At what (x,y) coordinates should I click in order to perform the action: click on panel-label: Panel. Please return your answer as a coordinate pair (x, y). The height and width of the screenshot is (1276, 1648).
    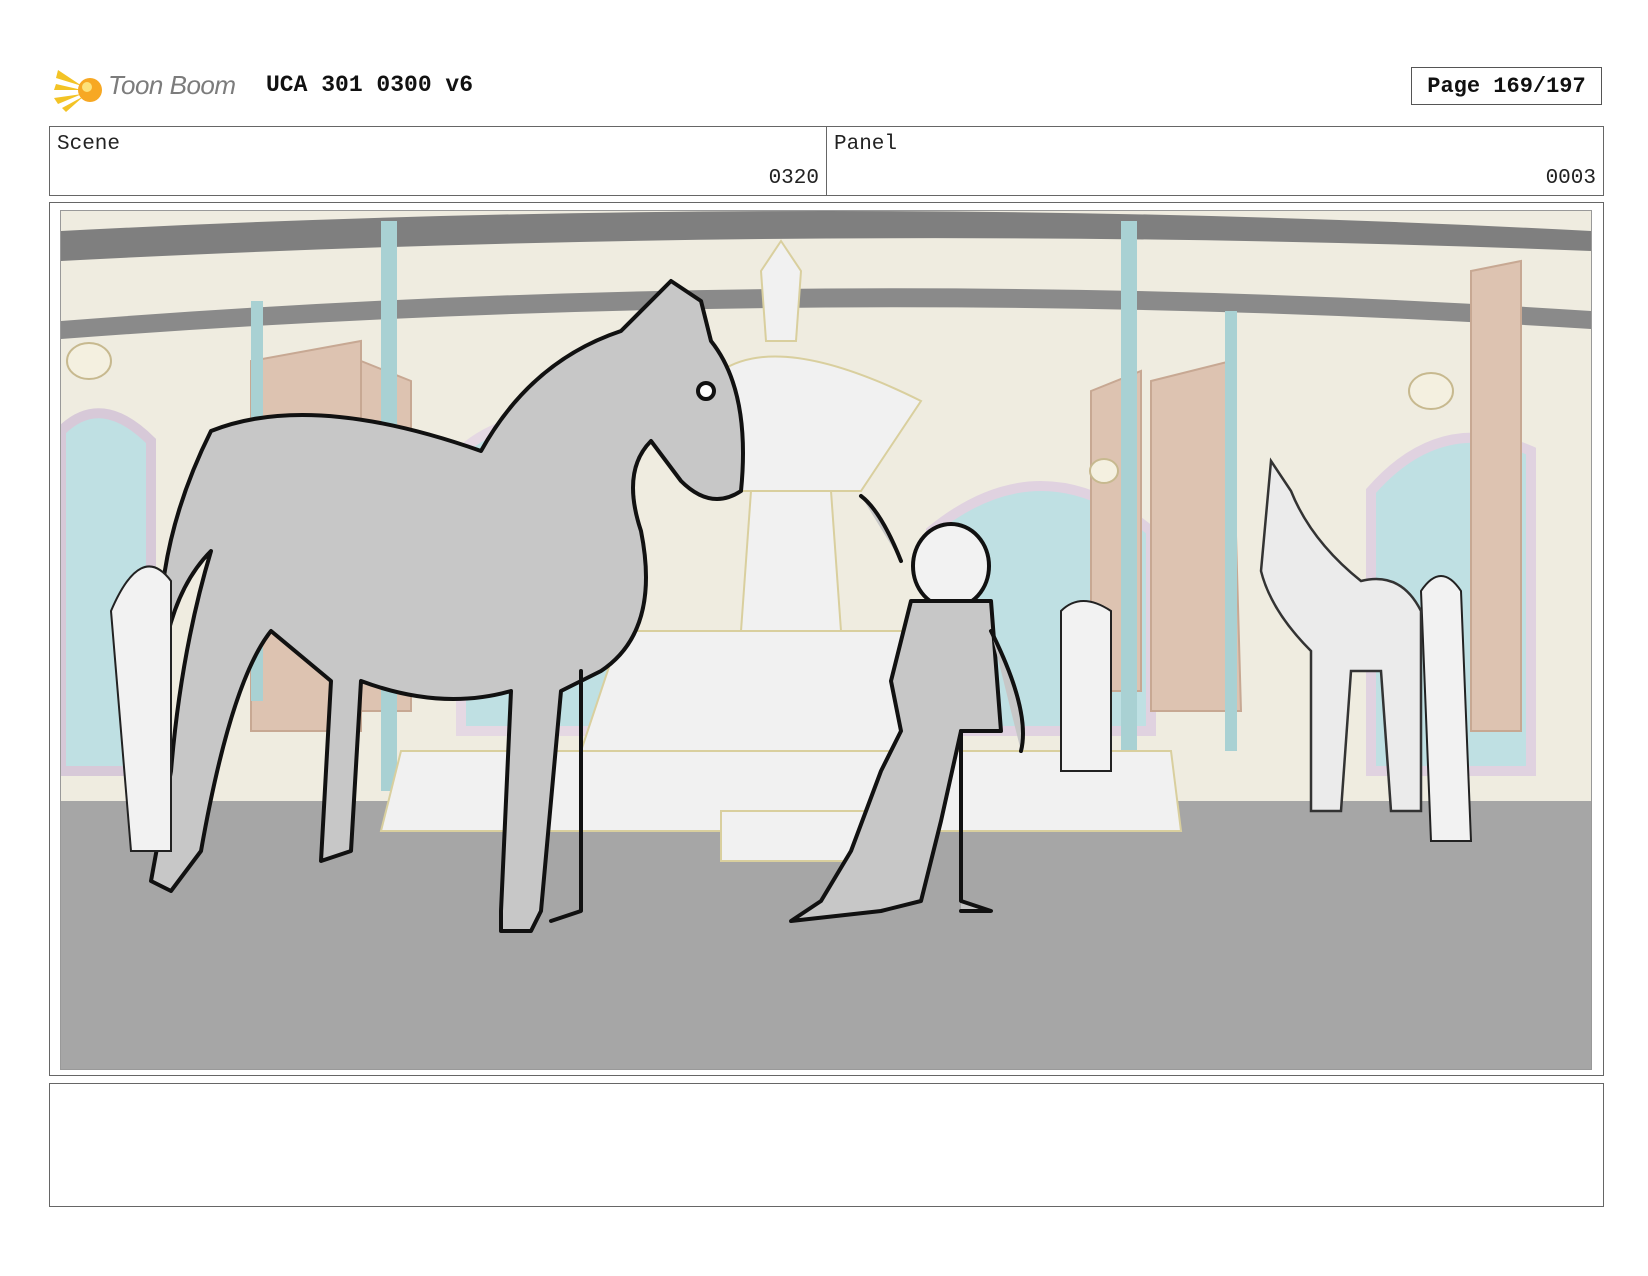
    Looking at the image, I should click on (866, 144).